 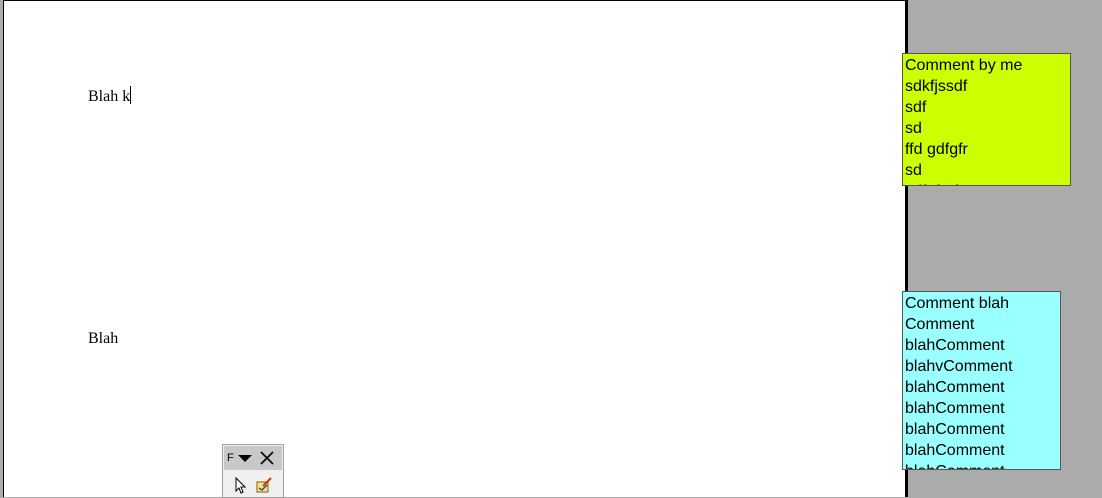 I want to click on paragraph-2: Blah, so click(x=103, y=339).